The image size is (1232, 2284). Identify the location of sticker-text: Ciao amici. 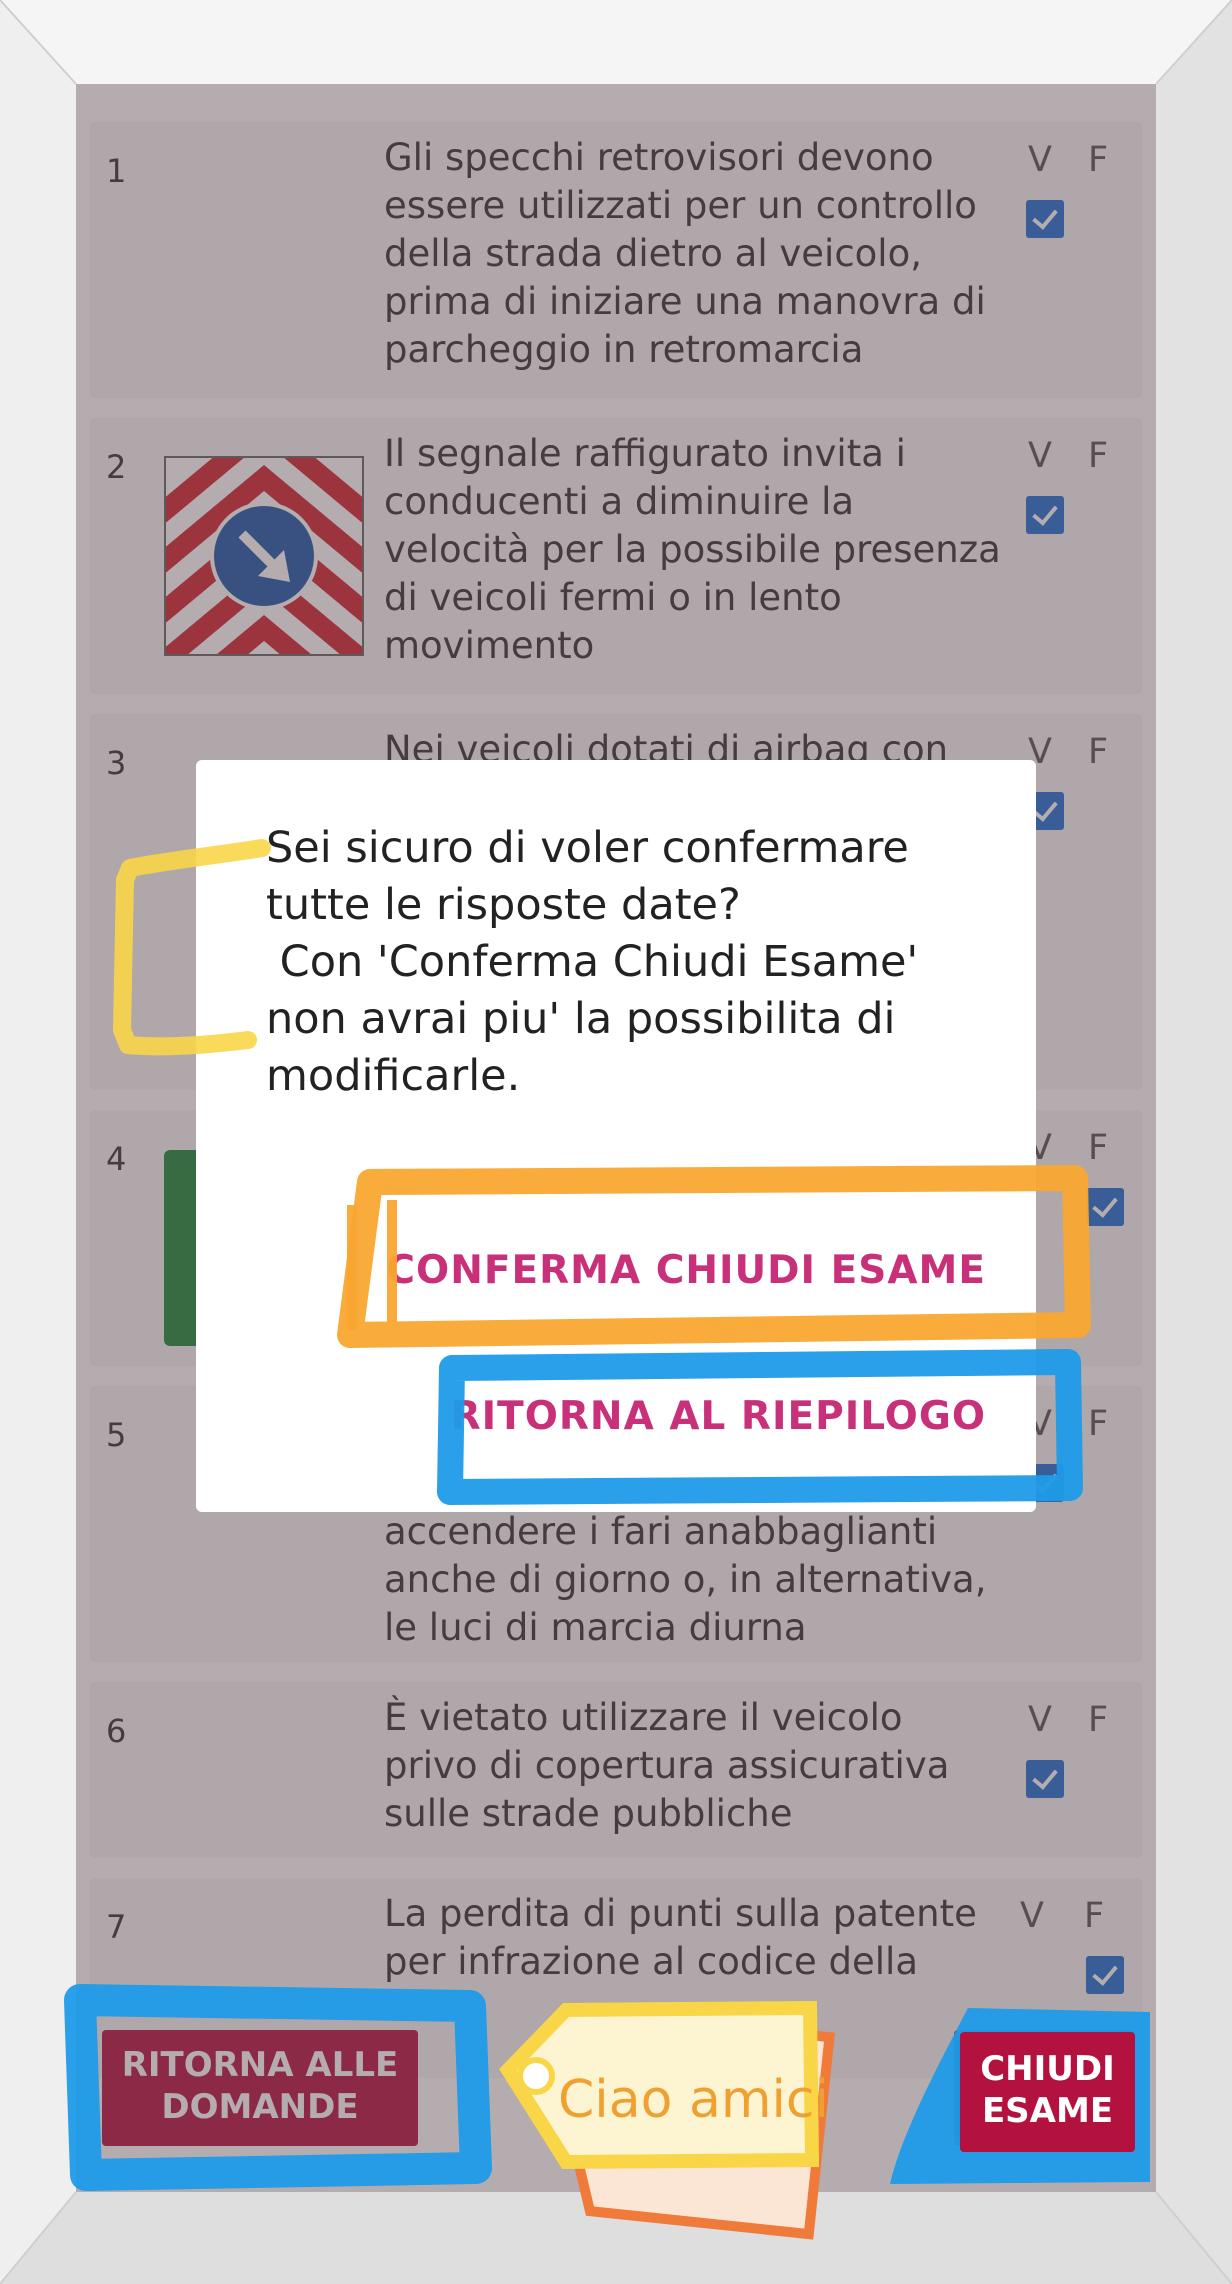
(693, 2100).